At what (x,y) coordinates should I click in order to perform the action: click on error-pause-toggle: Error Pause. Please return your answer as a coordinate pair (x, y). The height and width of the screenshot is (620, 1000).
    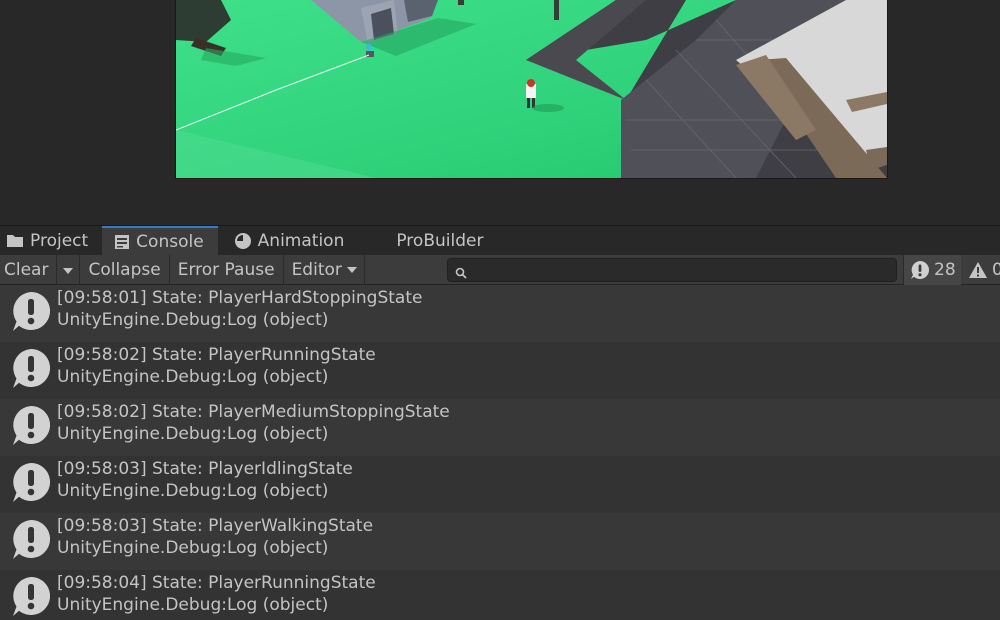
    Looking at the image, I should click on (227, 269).